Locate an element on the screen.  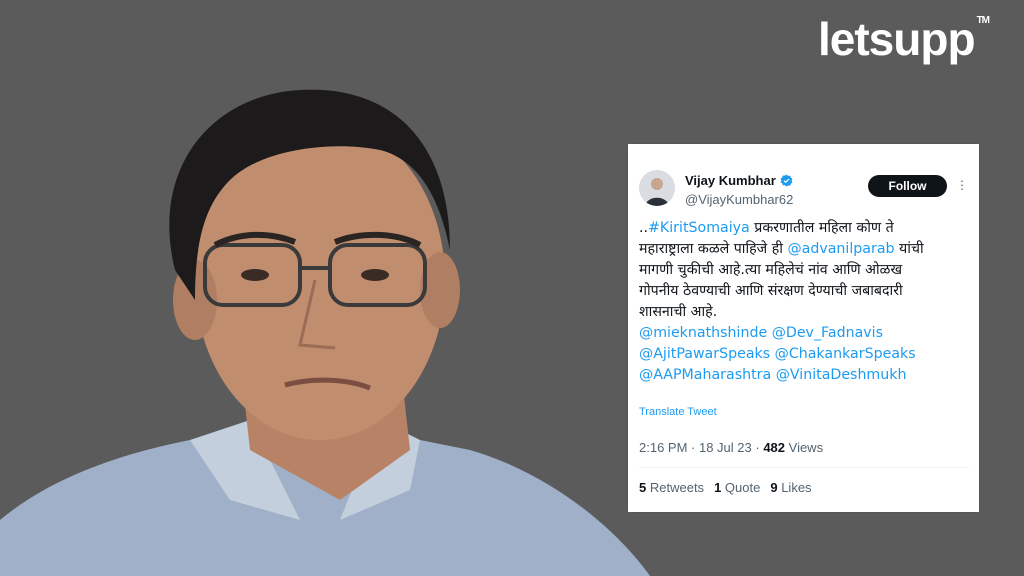
mention-dev-fadnavis: @Dev_Fadnavis is located at coordinates (827, 333).